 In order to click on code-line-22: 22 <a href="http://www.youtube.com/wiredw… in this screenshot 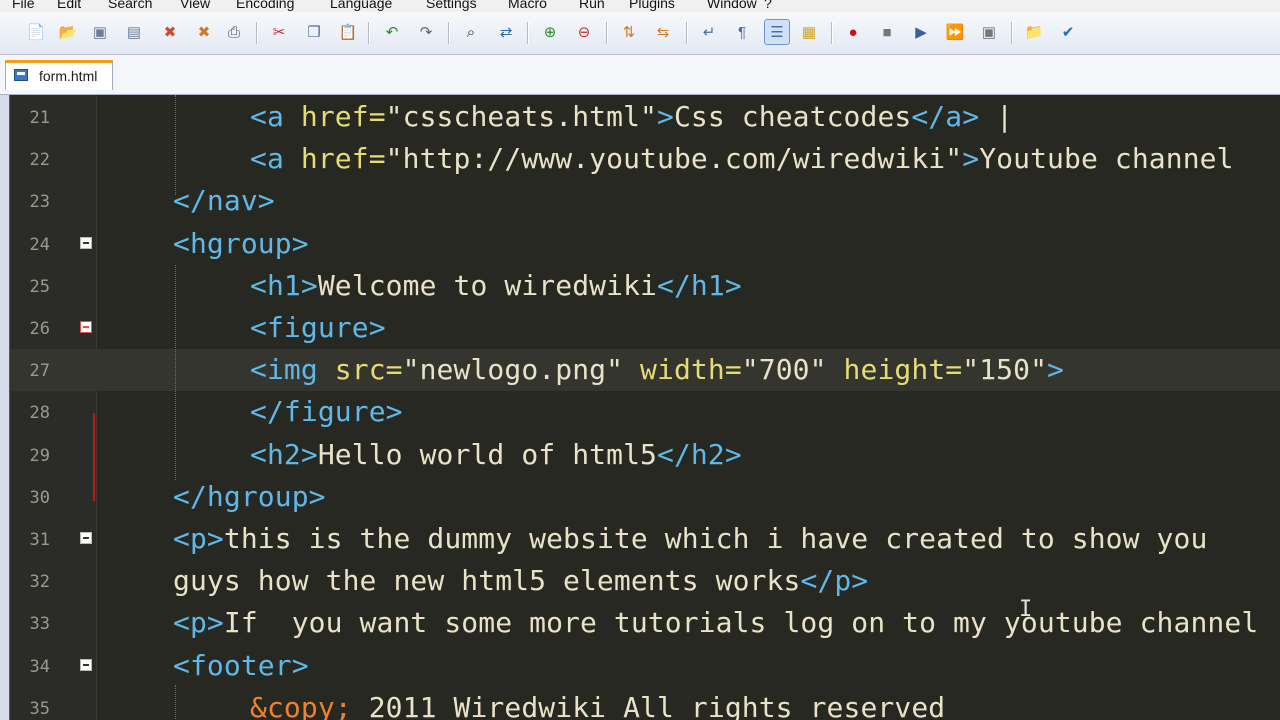, I will do `click(645, 159)`.